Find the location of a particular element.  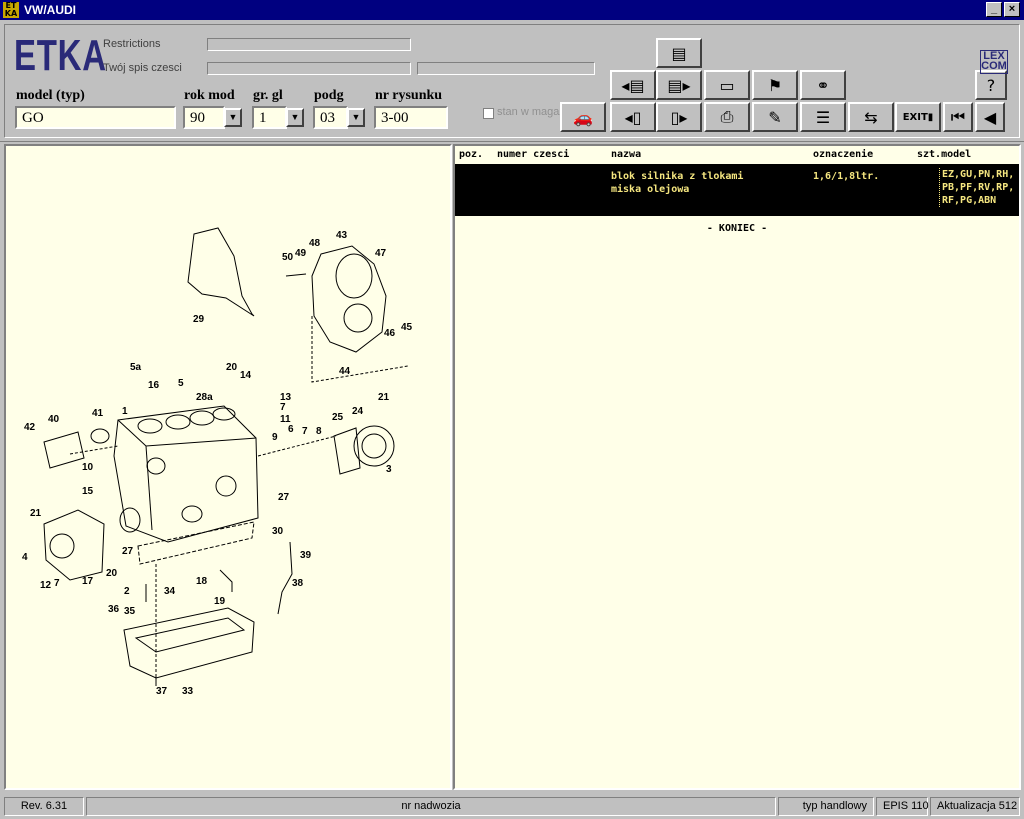

svg-text: 24 is located at coordinates (358, 411).